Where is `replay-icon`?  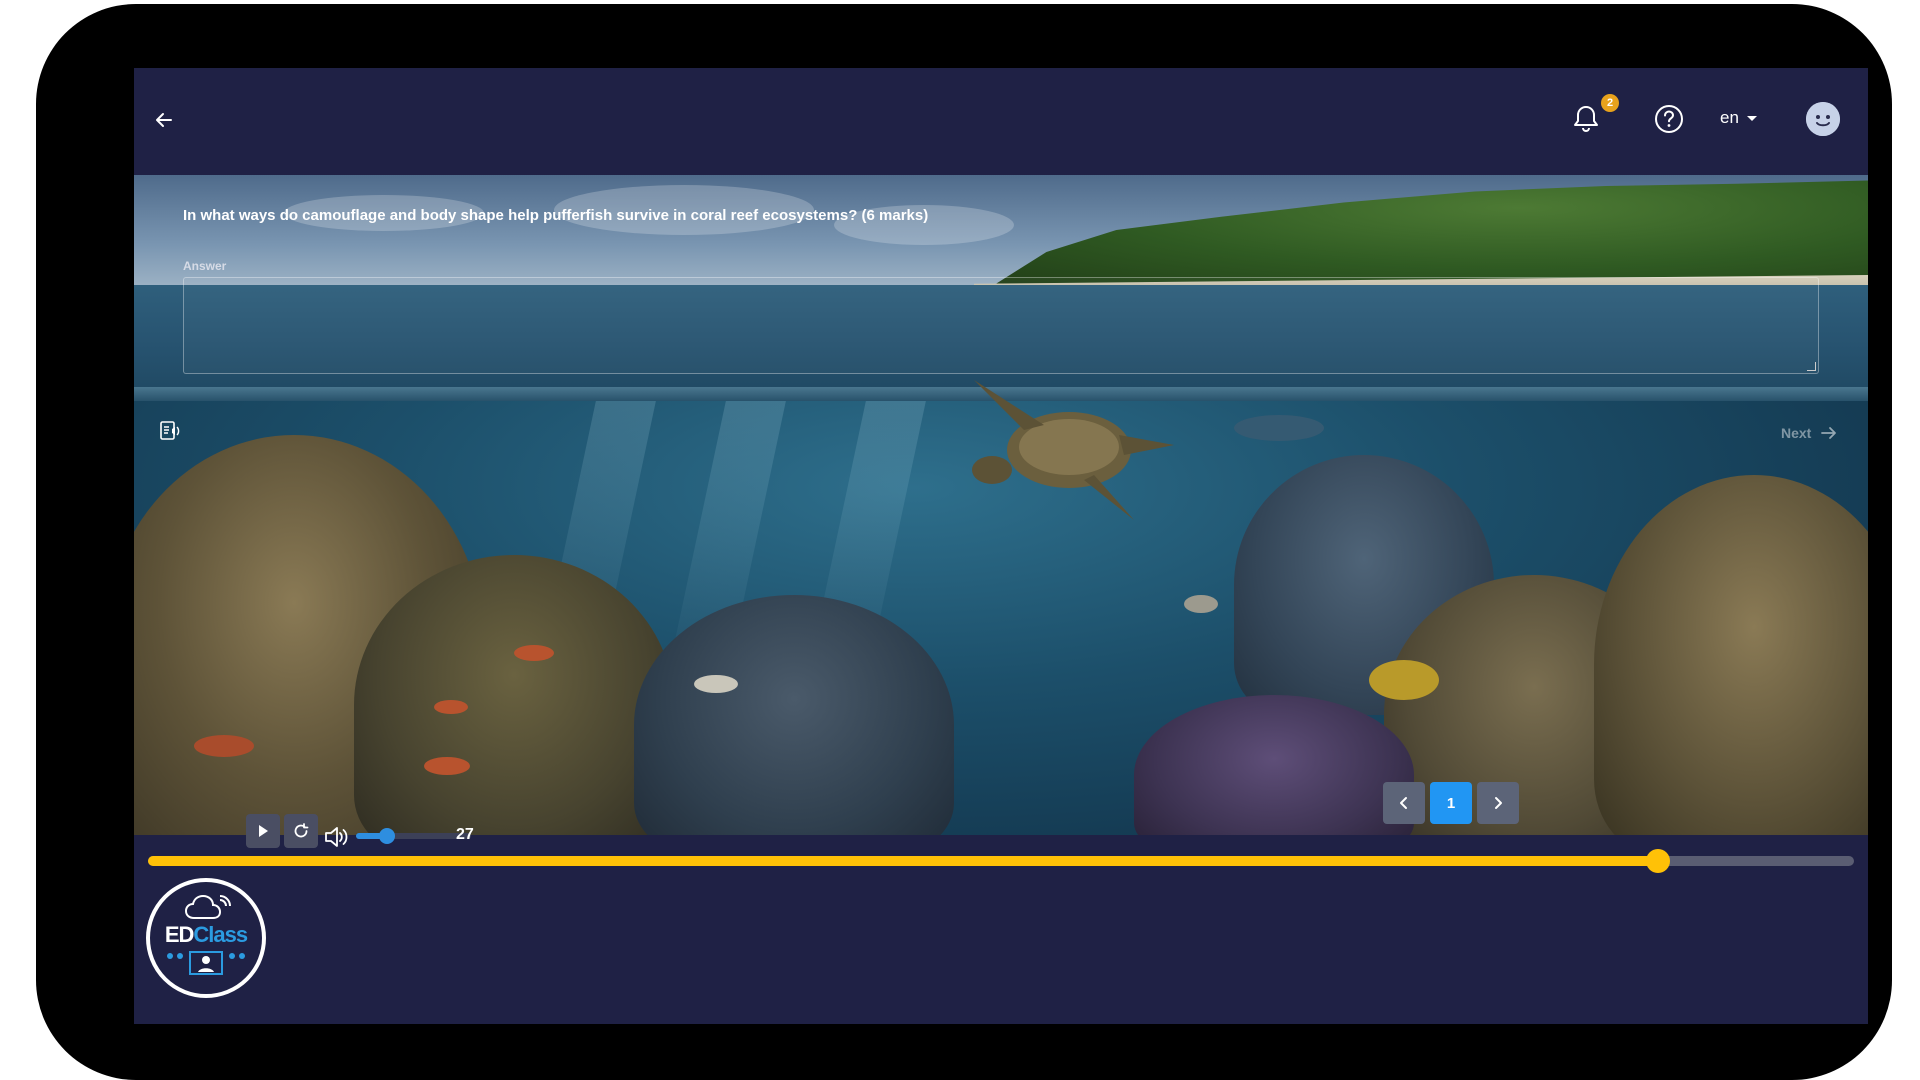 replay-icon is located at coordinates (301, 830).